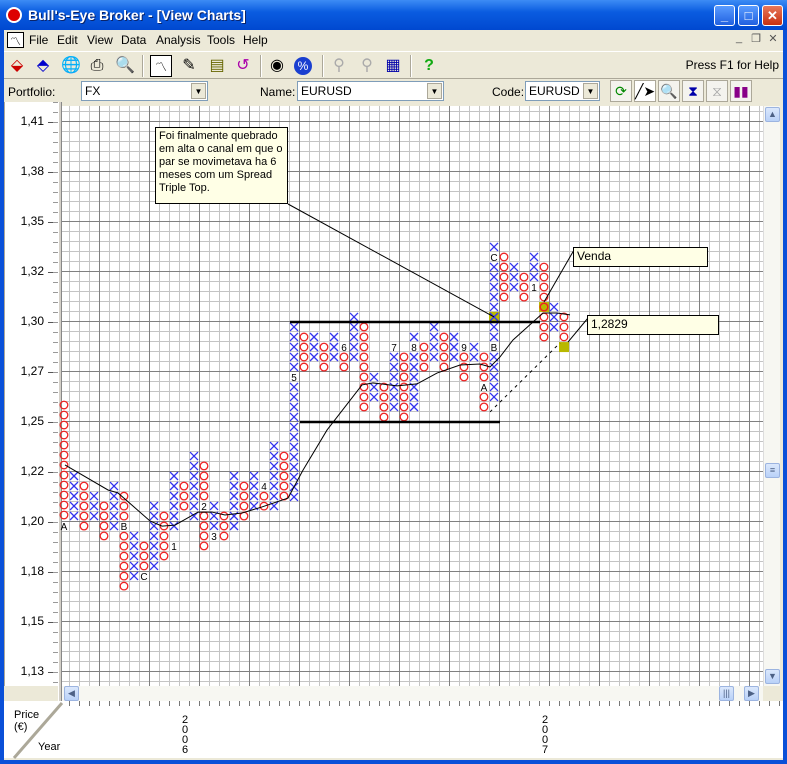  Describe the element at coordinates (255, 40) in the screenshot. I see `menu-help: Help` at that location.